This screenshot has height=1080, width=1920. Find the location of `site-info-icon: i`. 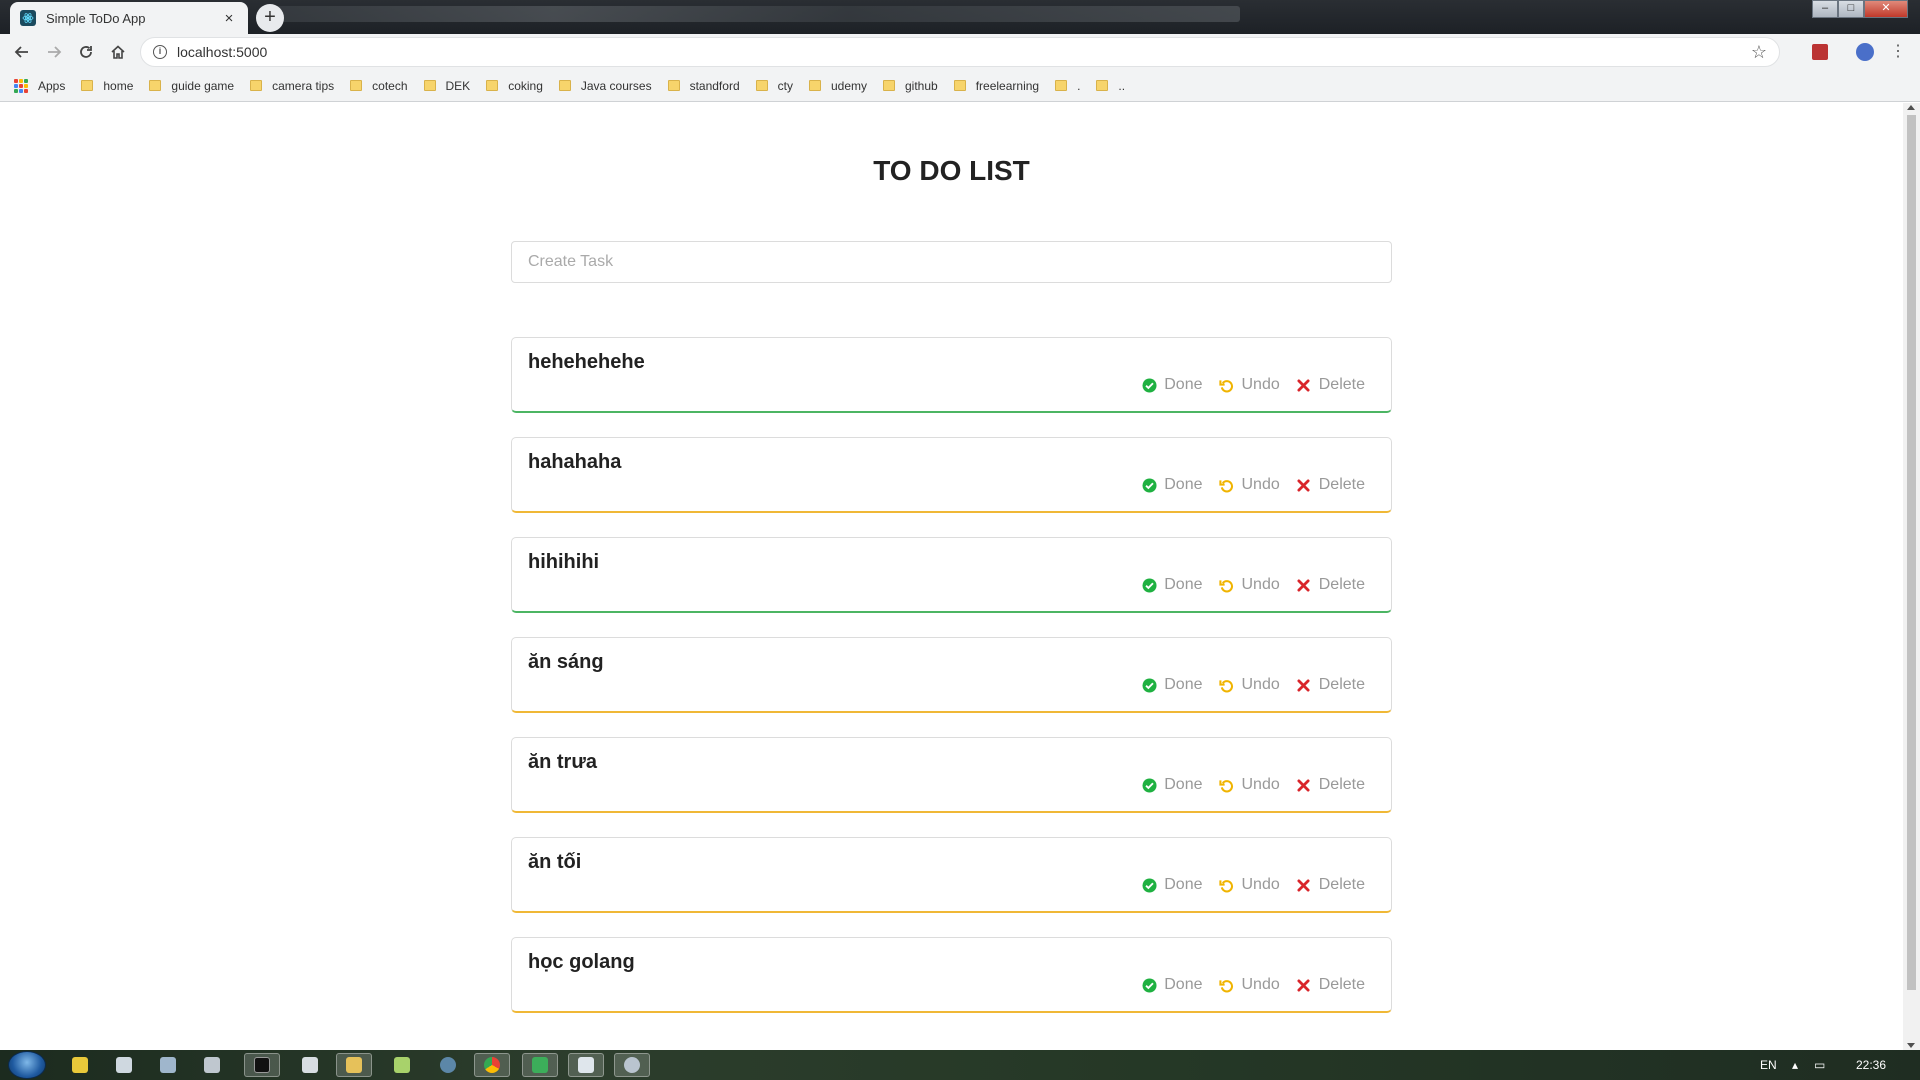

site-info-icon: i is located at coordinates (160, 52).